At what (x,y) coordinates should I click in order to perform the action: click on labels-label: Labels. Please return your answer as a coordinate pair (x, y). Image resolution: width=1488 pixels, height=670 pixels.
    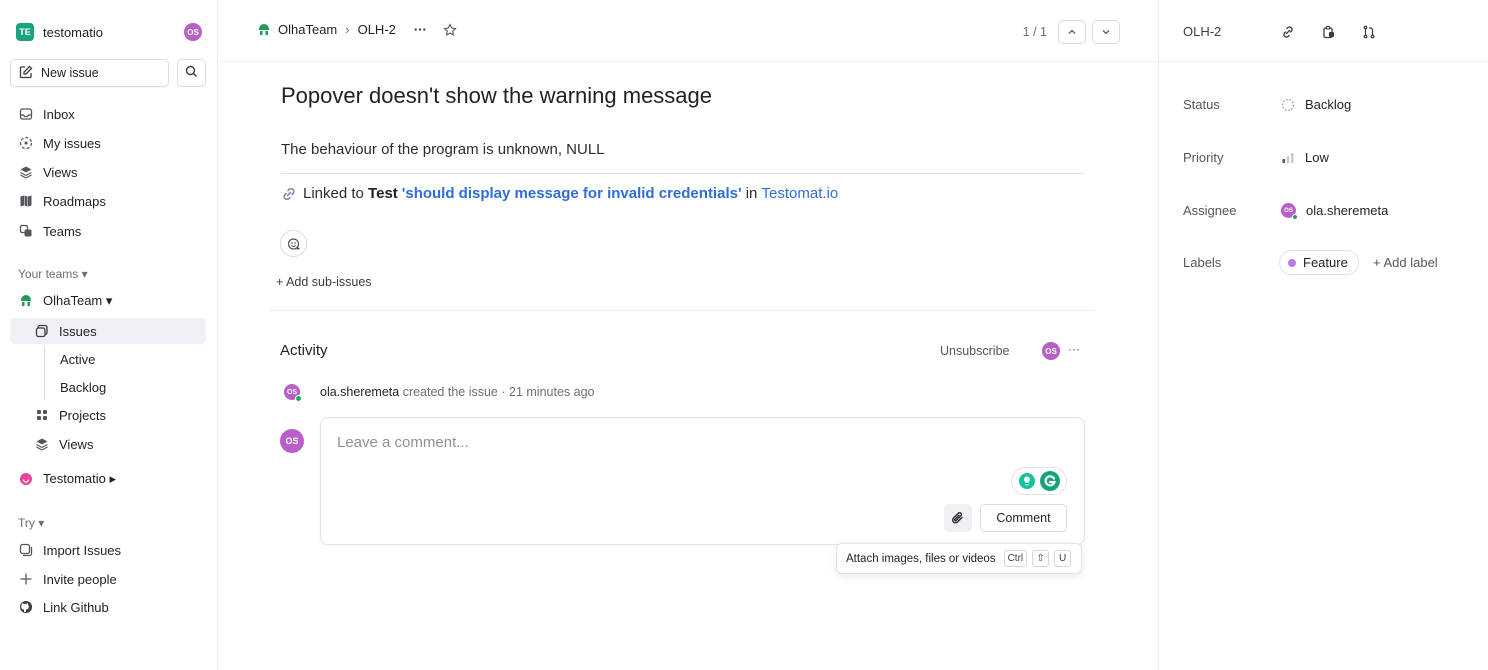
    Looking at the image, I should click on (1202, 262).